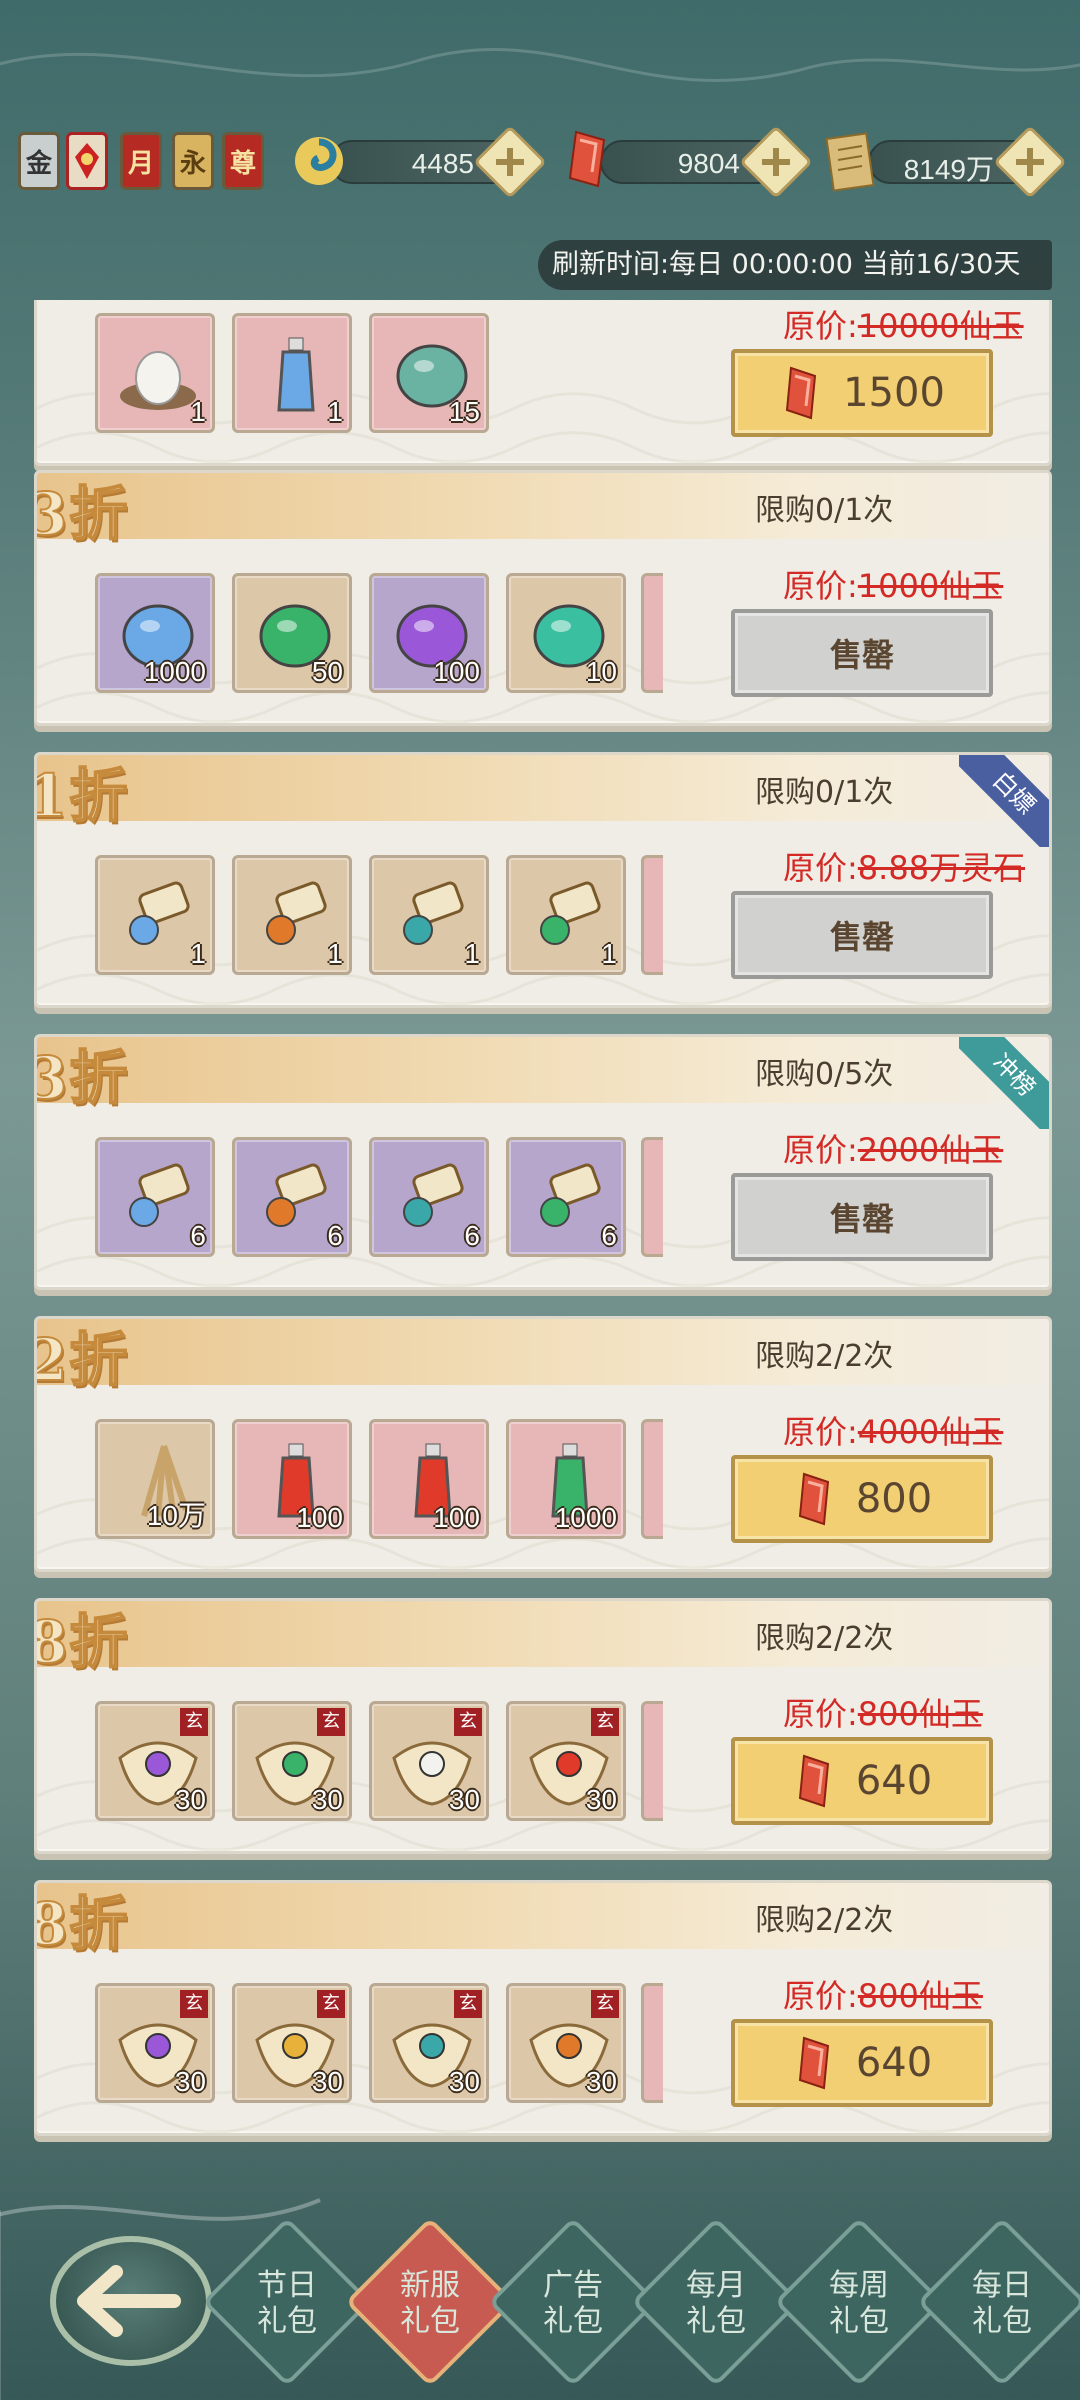  What do you see at coordinates (540, 2300) in the screenshot?
I see `bottom-nav: 节日 礼包 新服 礼包 广告 礼包 每月 礼包 每周 礼包 每日 礼包` at bounding box center [540, 2300].